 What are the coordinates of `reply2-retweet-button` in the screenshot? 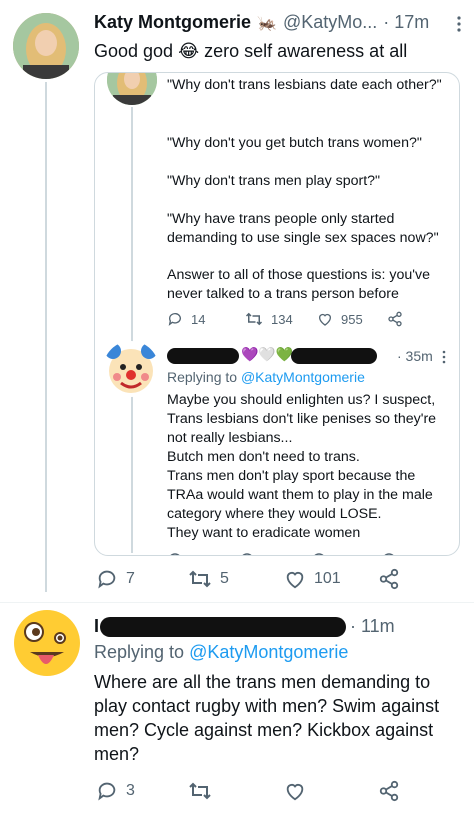 It's located at (200, 791).